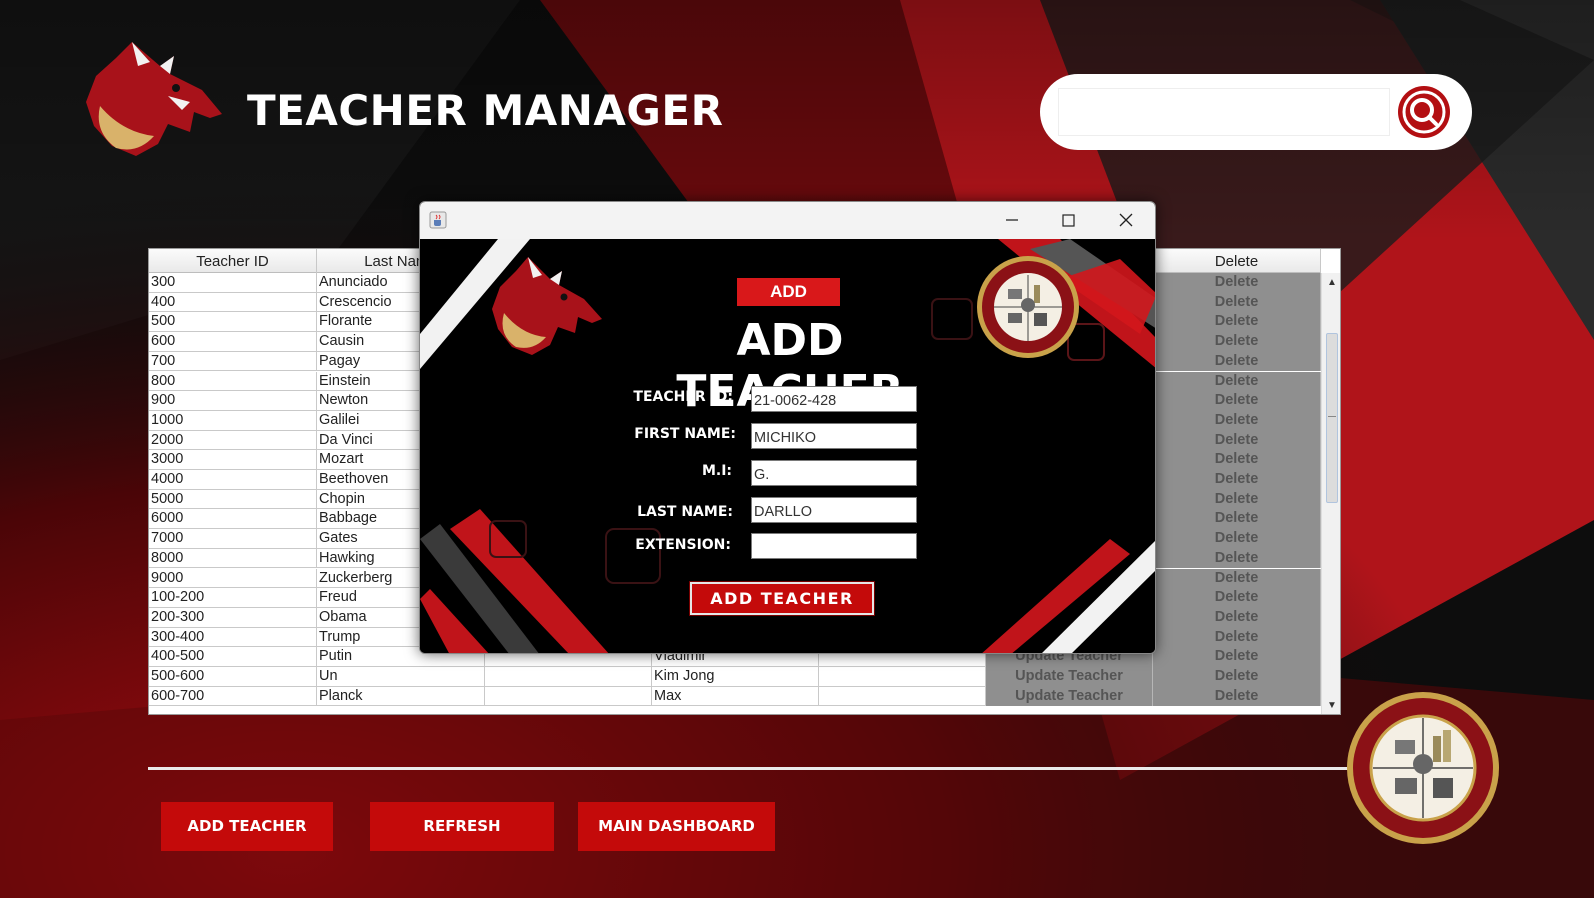  What do you see at coordinates (247, 826) in the screenshot?
I see `add-teacher-button: ADD TEACHER` at bounding box center [247, 826].